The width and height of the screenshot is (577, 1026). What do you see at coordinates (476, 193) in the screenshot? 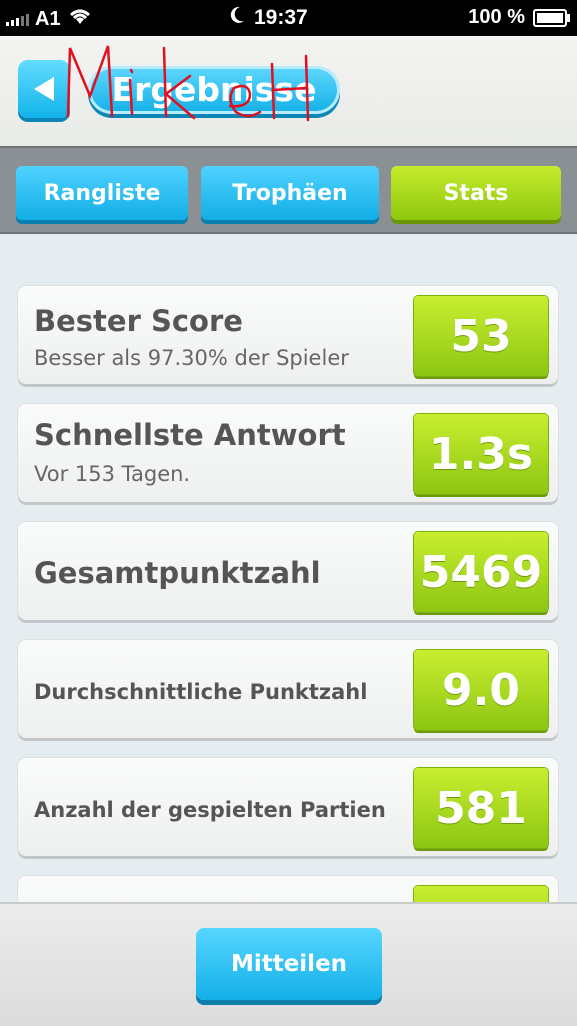
I see `tab-stats: Stats` at bounding box center [476, 193].